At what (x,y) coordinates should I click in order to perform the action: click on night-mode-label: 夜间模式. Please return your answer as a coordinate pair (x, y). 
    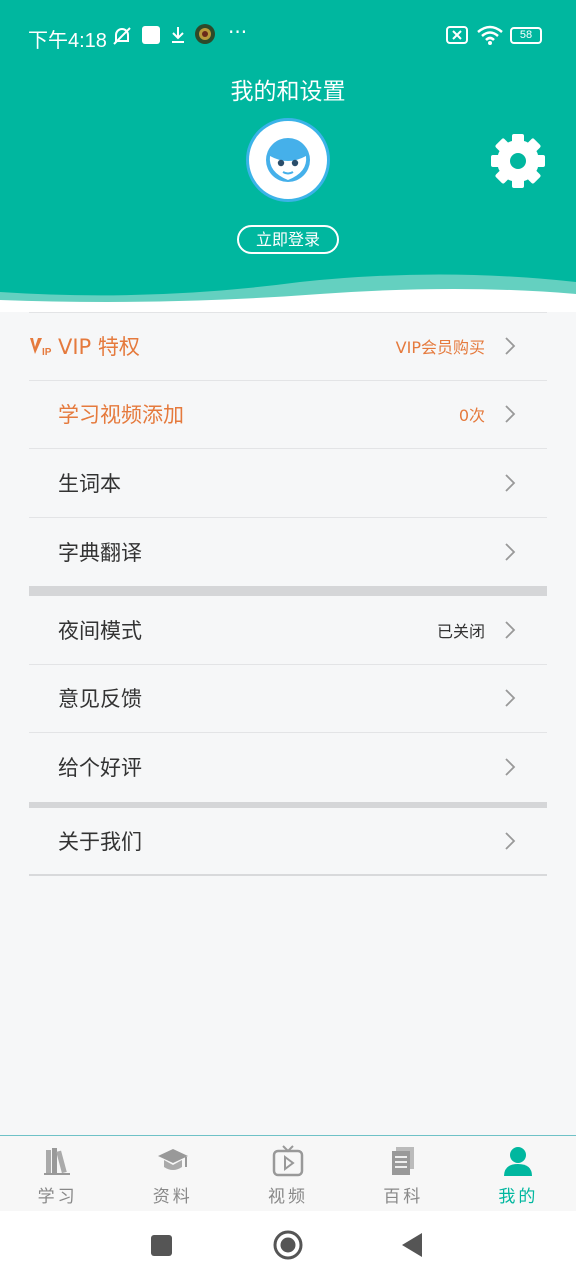
    Looking at the image, I should click on (100, 630).